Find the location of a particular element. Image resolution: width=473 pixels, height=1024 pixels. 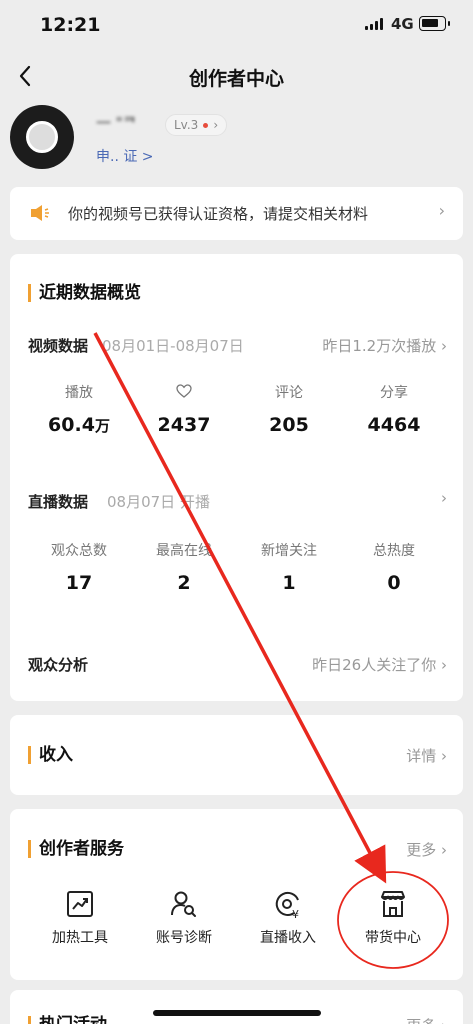

username: 一 "ᄏ is located at coordinates (116, 123).